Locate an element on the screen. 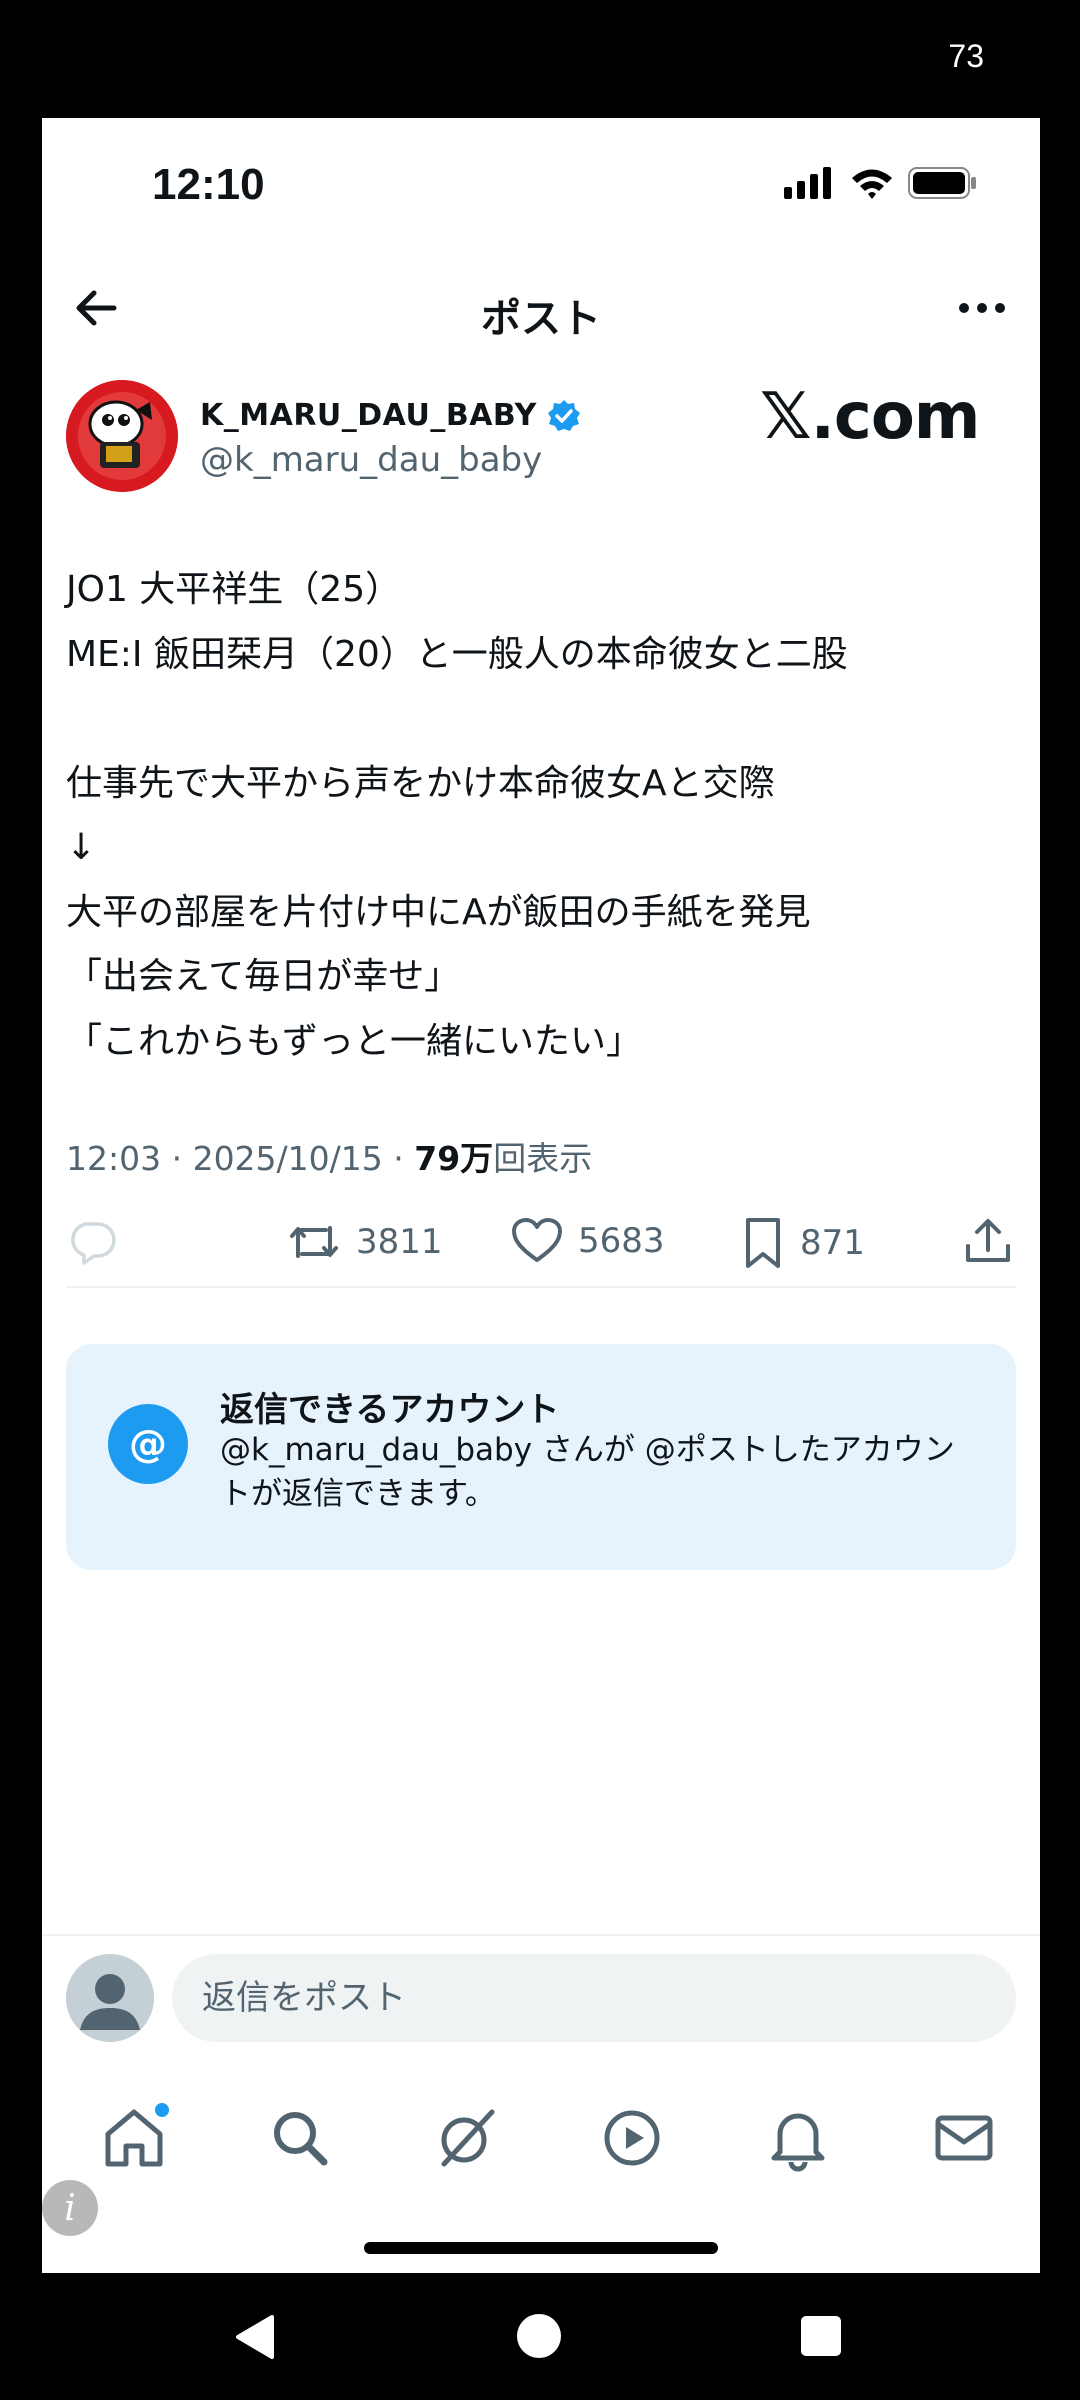 The height and width of the screenshot is (2400, 1080). retweet-count: 3811 is located at coordinates (399, 1242).